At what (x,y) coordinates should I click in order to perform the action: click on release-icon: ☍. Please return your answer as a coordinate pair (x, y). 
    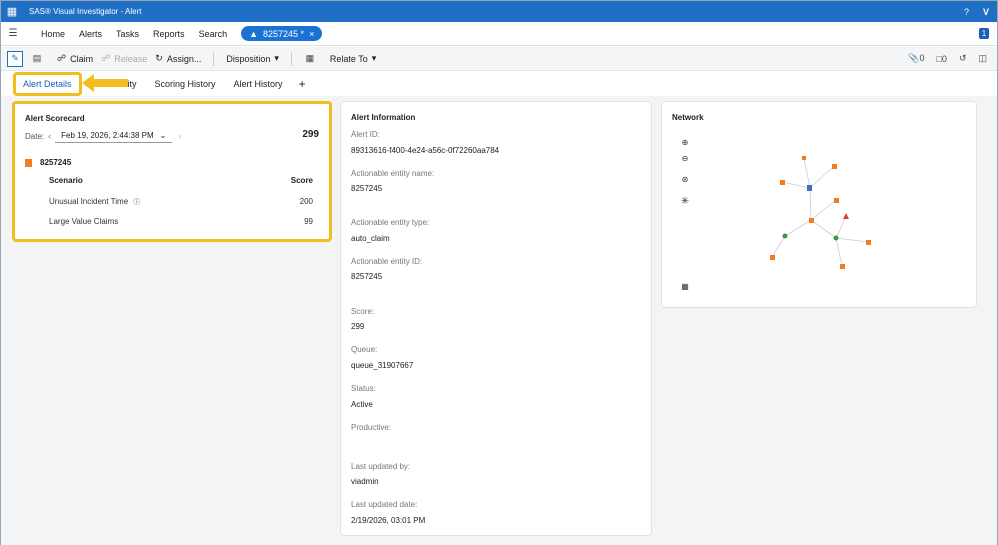
    Looking at the image, I should click on (106, 58).